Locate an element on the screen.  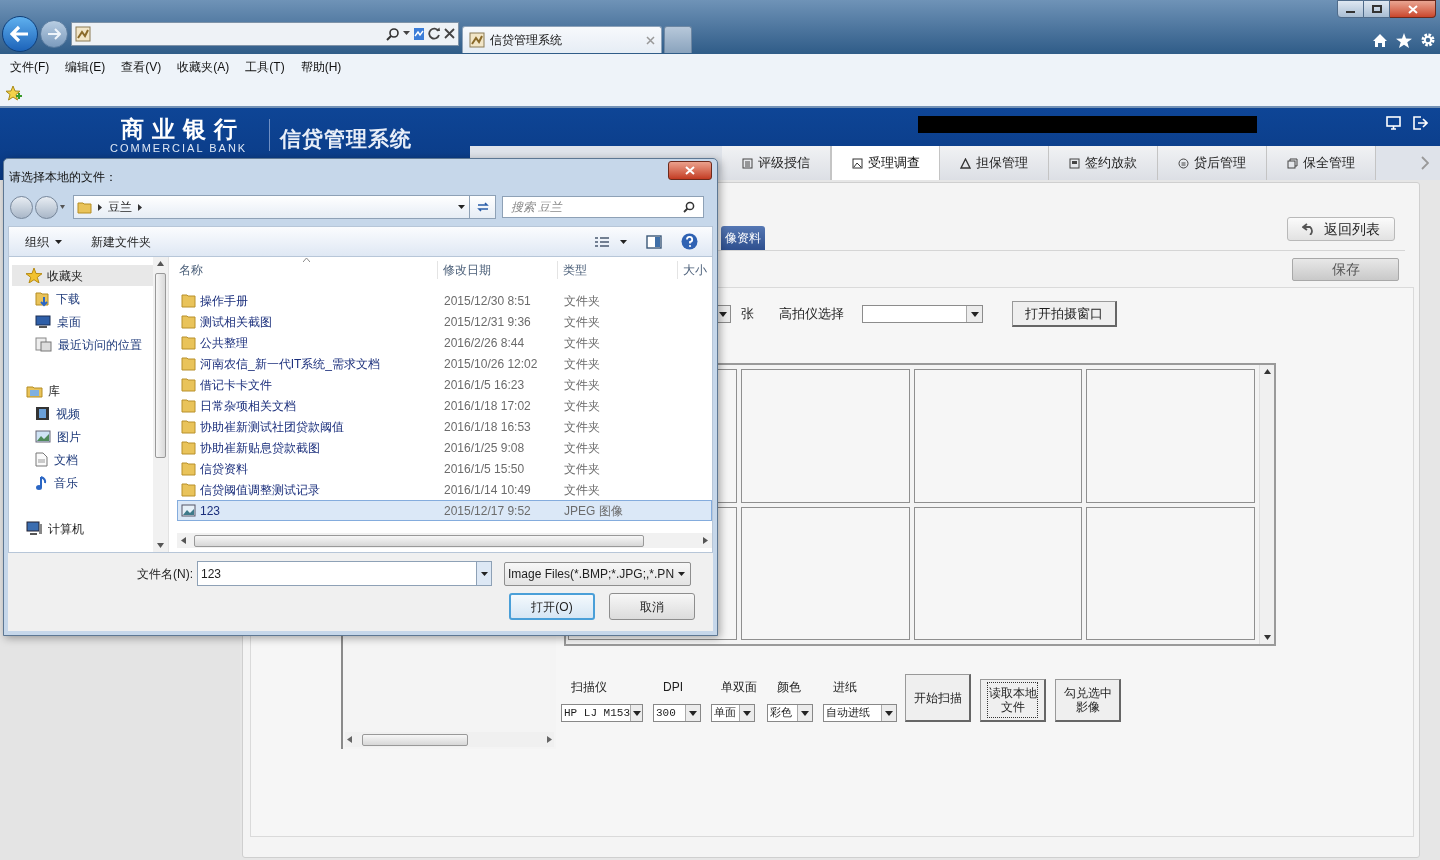
column-header: 修改日期 is located at coordinates (467, 270).